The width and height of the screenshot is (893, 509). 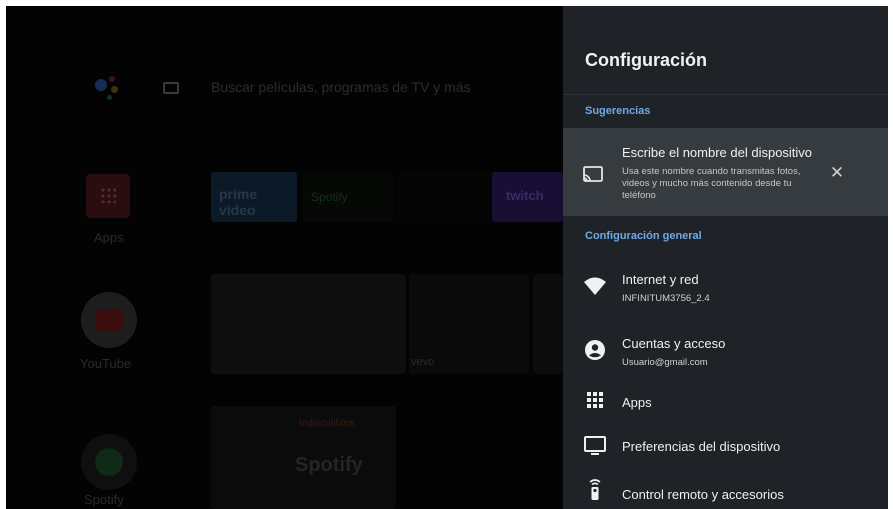 I want to click on settings-item-accounts: Cuentas y acceso Usuario@gmail.com, so click(x=725, y=349).